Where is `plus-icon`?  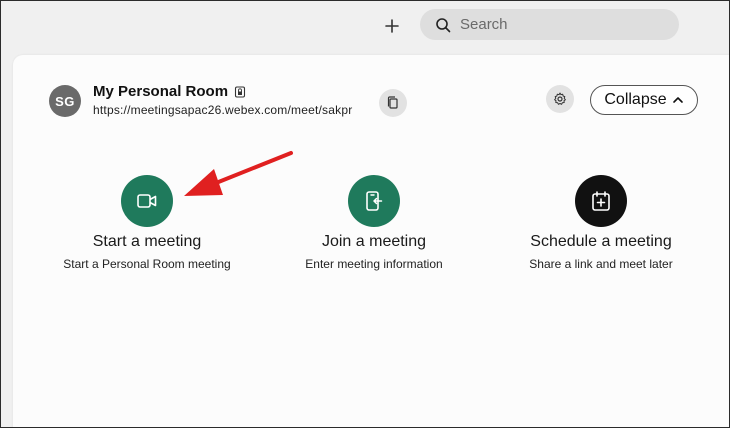 plus-icon is located at coordinates (392, 26).